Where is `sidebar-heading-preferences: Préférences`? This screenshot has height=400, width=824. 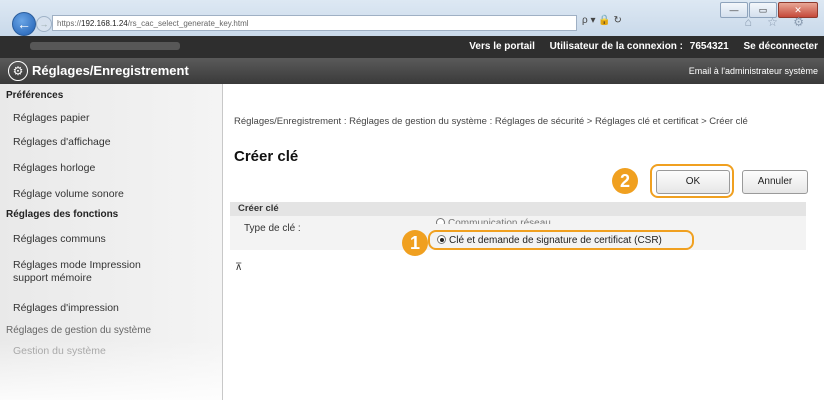 sidebar-heading-preferences: Préférences is located at coordinates (35, 95).